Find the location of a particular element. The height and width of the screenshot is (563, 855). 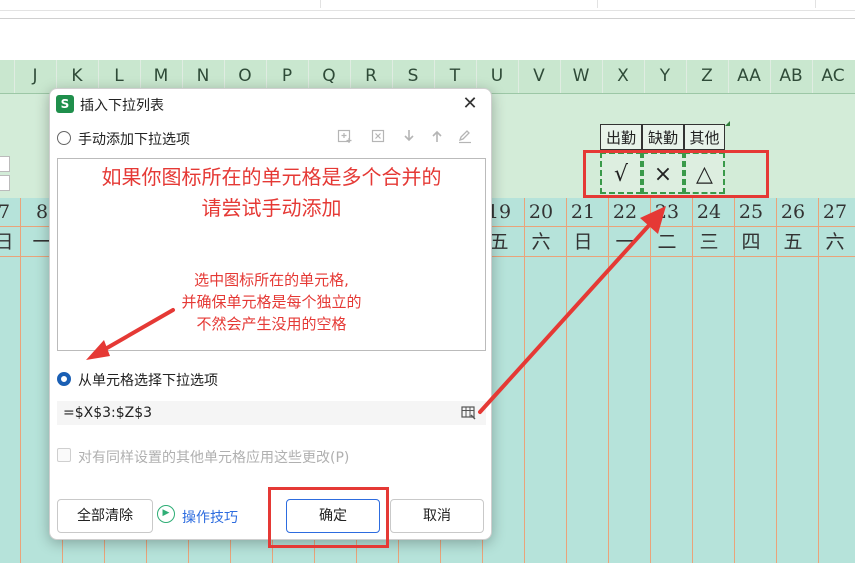

legend-header-absent: 缺勤 is located at coordinates (663, 137).